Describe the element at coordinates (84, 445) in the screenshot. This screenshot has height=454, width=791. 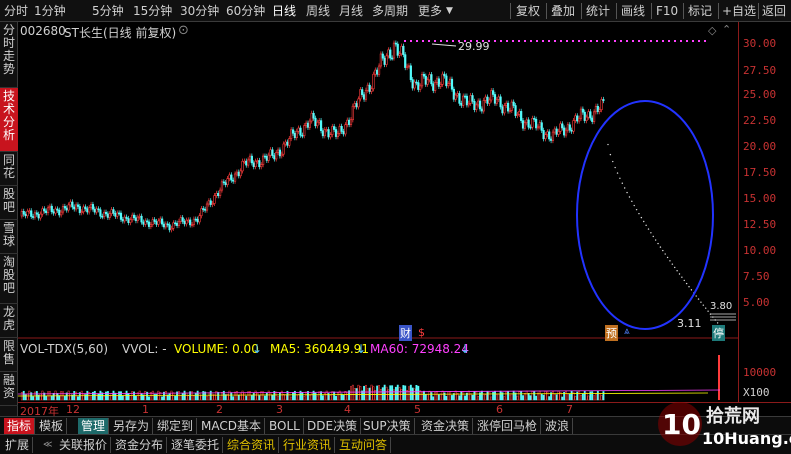
I see `tab-related-quotes: 关联报价` at that location.